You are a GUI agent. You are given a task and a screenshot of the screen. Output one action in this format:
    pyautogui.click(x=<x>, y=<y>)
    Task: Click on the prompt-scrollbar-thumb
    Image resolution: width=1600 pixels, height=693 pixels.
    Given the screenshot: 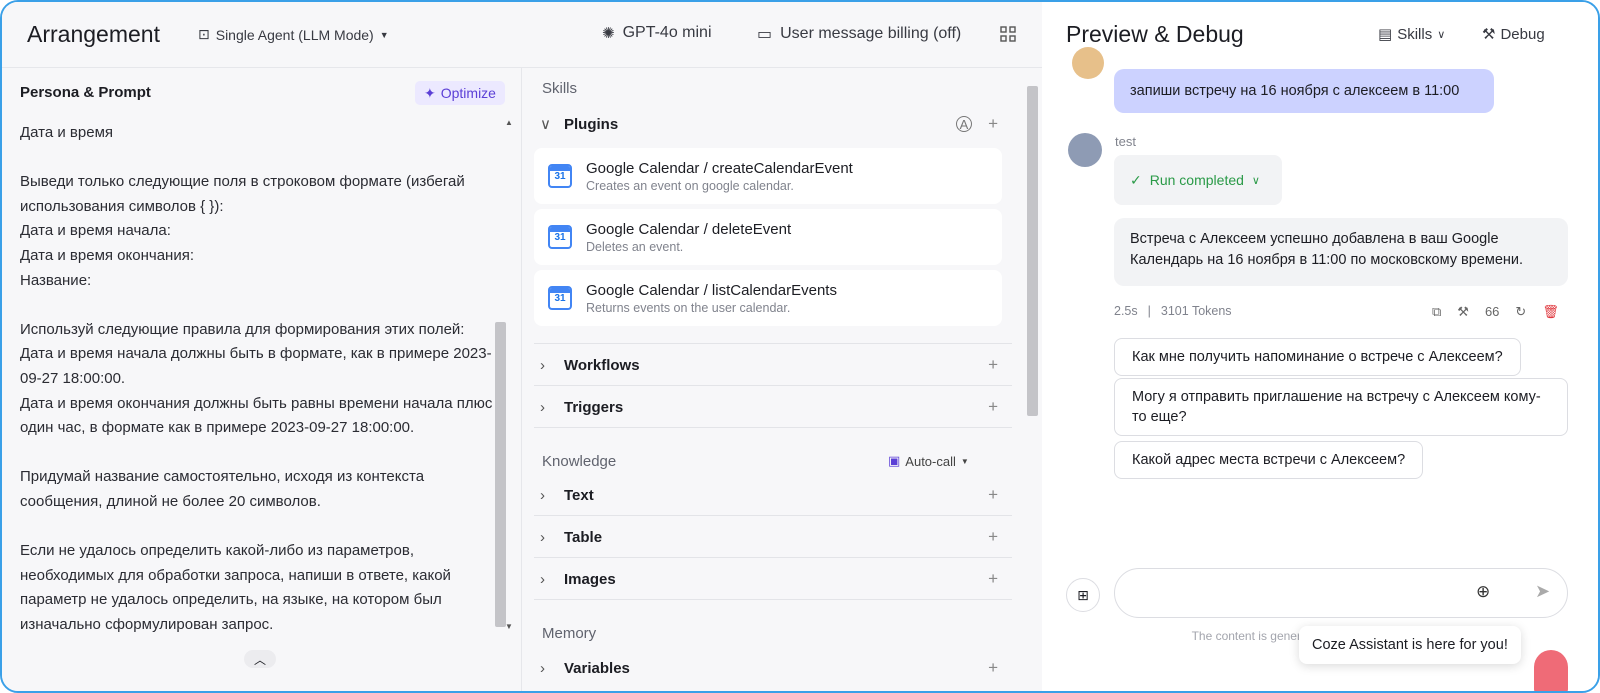 What is the action you would take?
    pyautogui.click(x=500, y=474)
    